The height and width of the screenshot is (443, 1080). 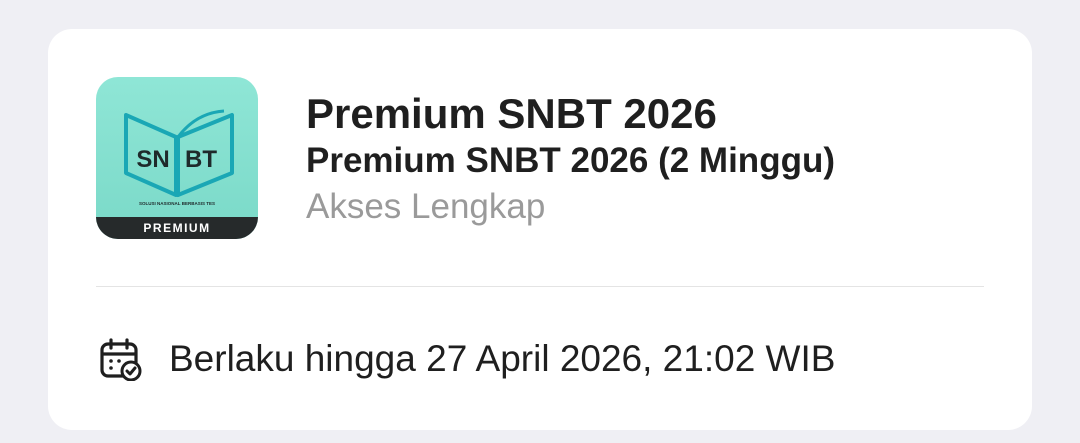 I want to click on snbt-book-logo-icon: SN BT SOLUSI NASIONAL BERBASIS TES, so click(x=179, y=157).